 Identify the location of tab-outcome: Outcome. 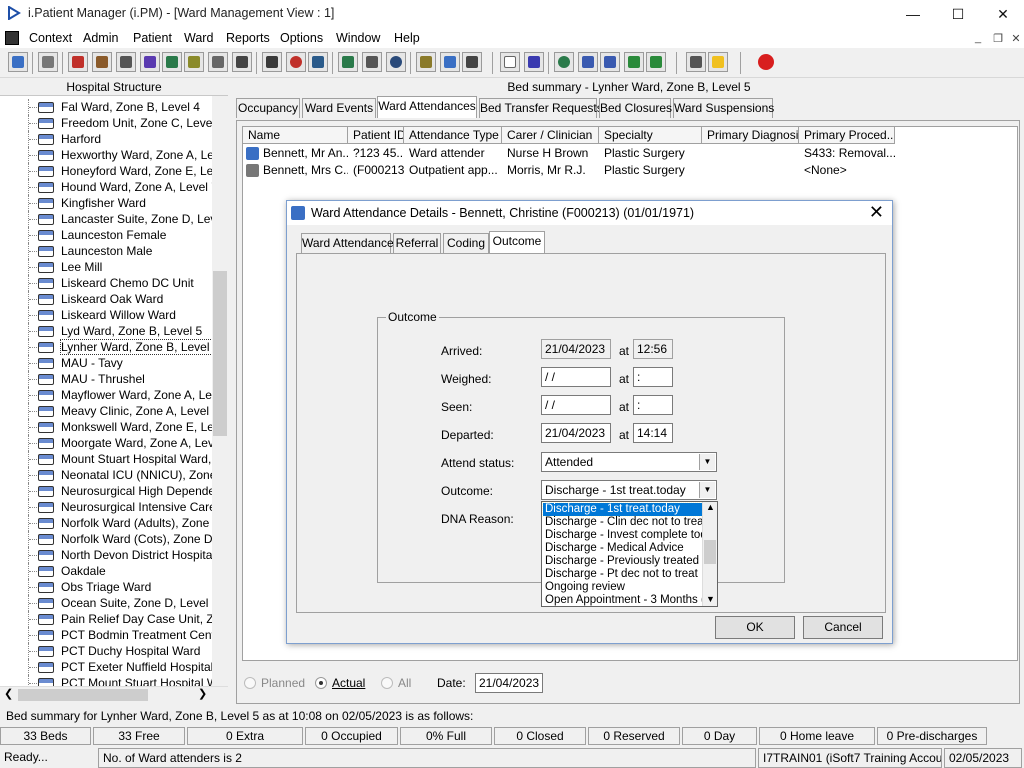
(517, 242).